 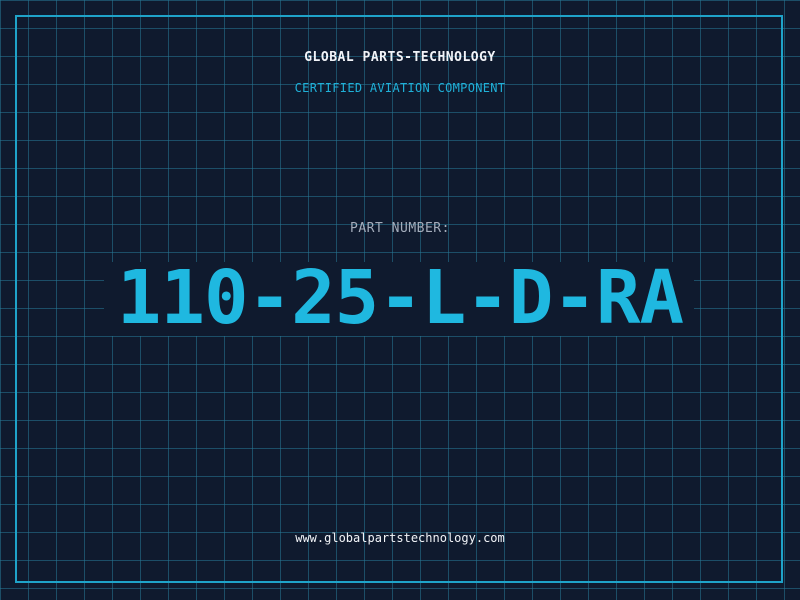 I want to click on part-number-label: PART NUMBER:, so click(x=400, y=228).